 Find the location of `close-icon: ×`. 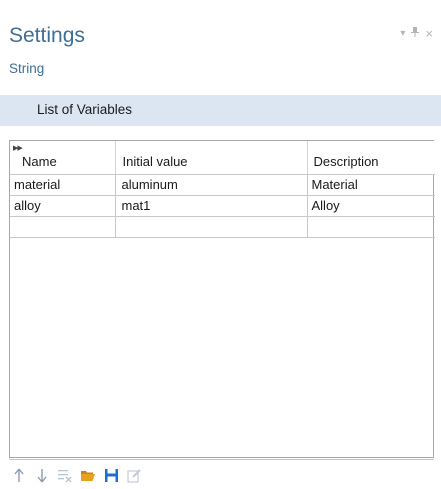

close-icon: × is located at coordinates (429, 33).